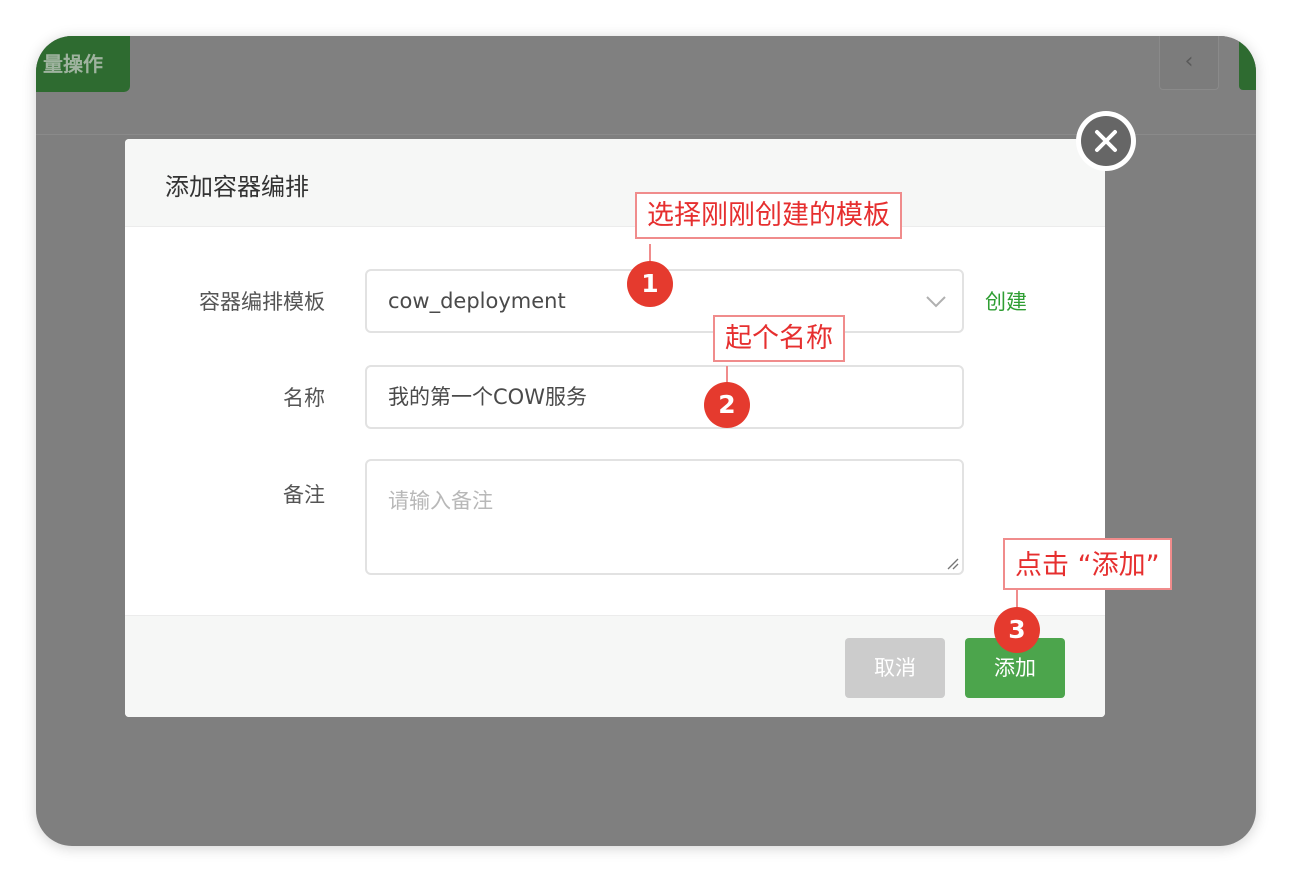 This screenshot has height=882, width=1292. What do you see at coordinates (650, 284) in the screenshot?
I see `annotation-marker-1: 1` at bounding box center [650, 284].